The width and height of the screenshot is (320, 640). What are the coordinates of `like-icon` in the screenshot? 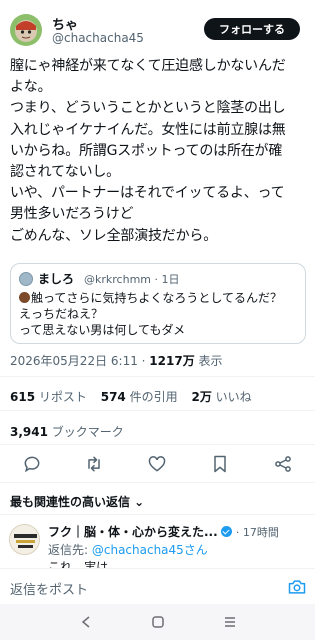 It's located at (157, 464).